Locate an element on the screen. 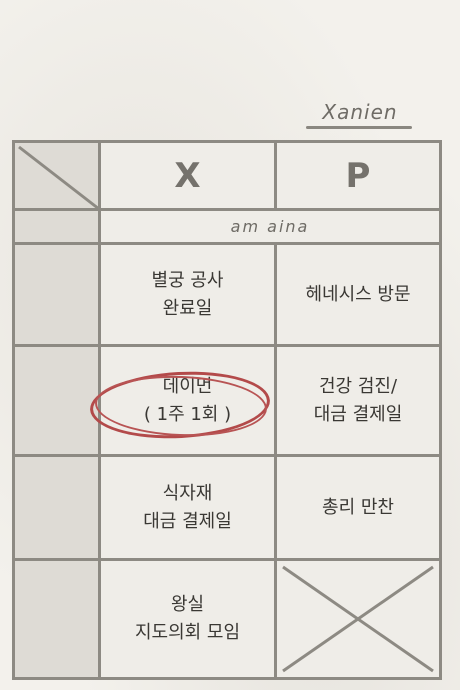 This screenshot has height=690, width=460. table-row: 별궁 공사 완료일 헤네시스 방문 is located at coordinates (227, 296).